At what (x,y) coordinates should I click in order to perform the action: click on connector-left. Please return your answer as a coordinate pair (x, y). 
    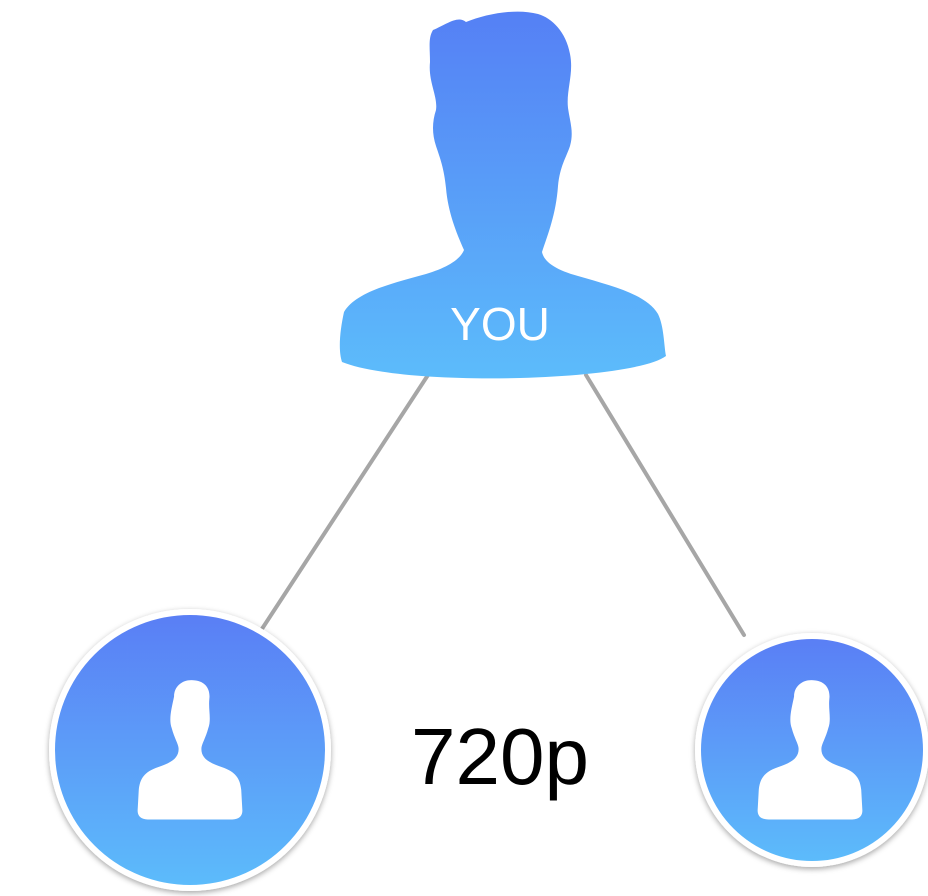
    Looking at the image, I should click on (343, 505).